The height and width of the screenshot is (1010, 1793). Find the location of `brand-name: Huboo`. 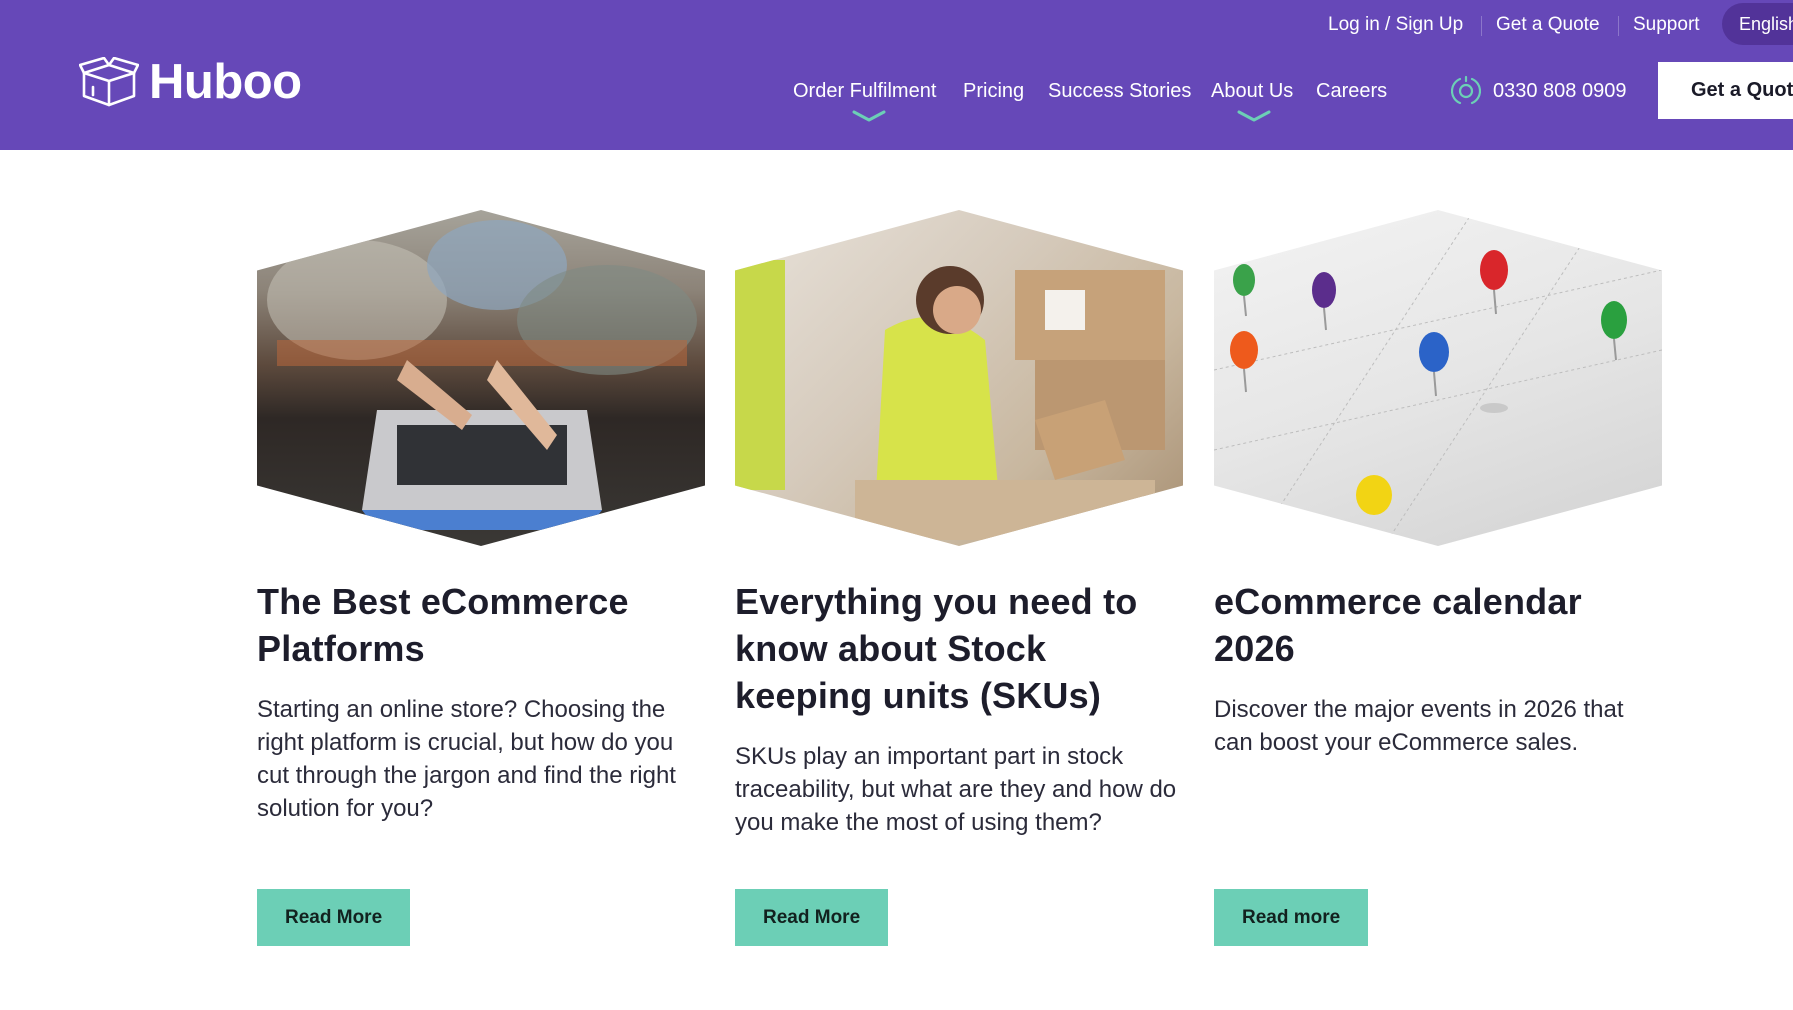

brand-name: Huboo is located at coordinates (225, 81).